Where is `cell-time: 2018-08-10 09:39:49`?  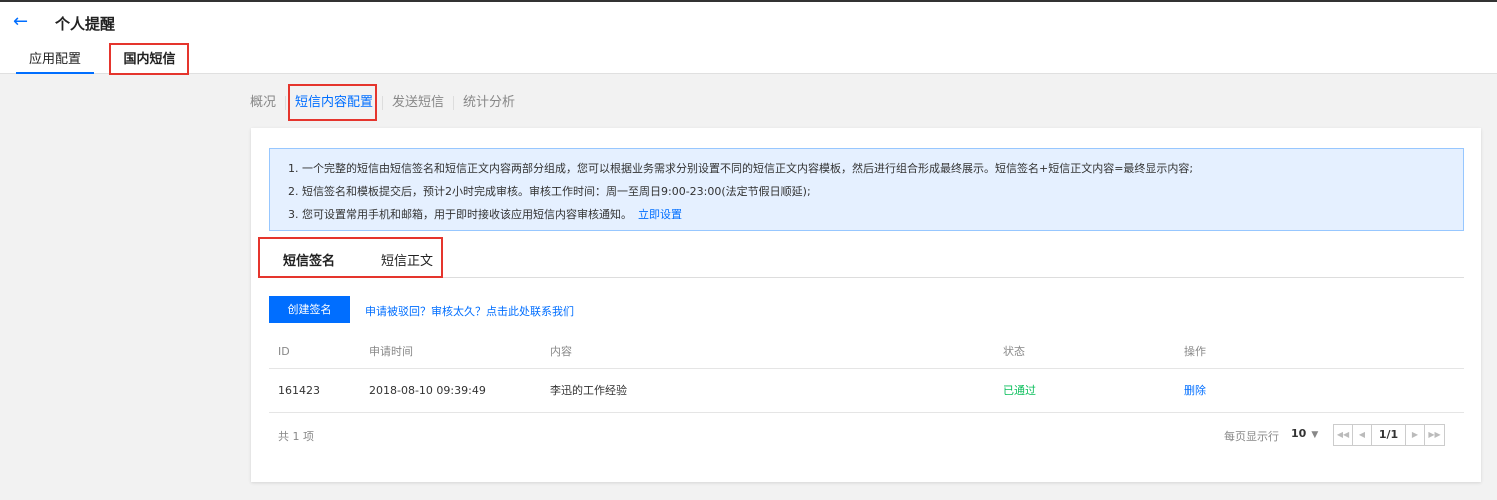
cell-time: 2018-08-10 09:39:49 is located at coordinates (427, 390).